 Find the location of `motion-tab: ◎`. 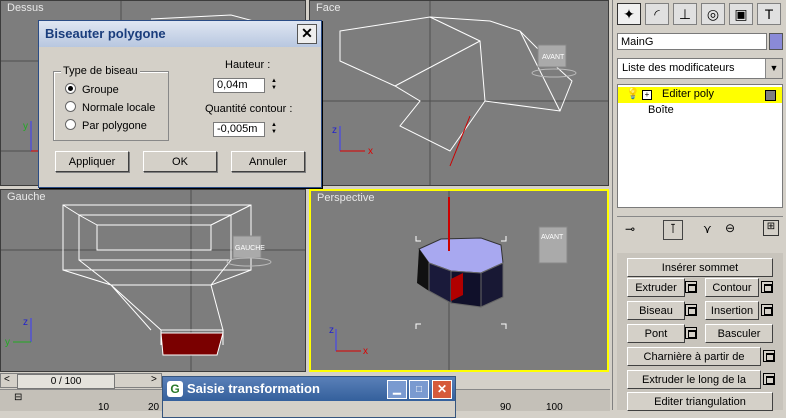

motion-tab: ◎ is located at coordinates (713, 14).